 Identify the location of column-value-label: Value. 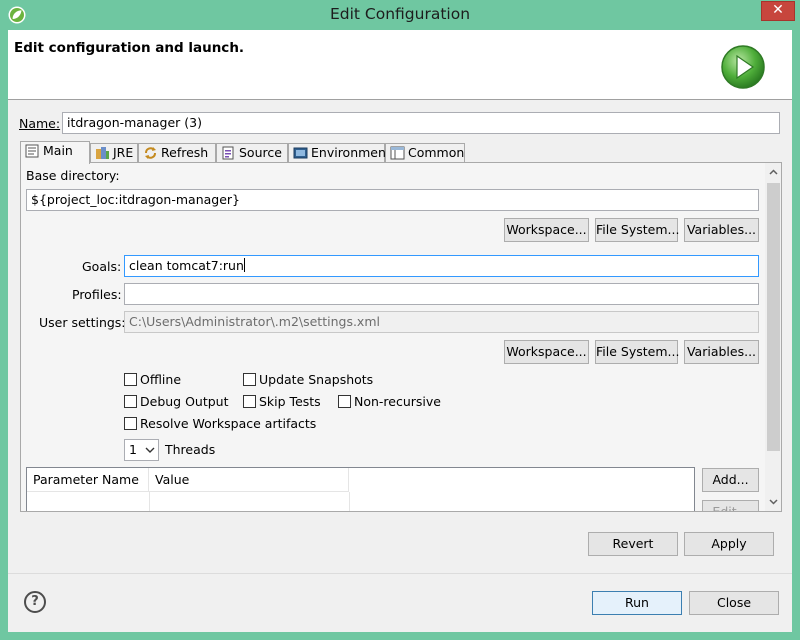
(172, 479).